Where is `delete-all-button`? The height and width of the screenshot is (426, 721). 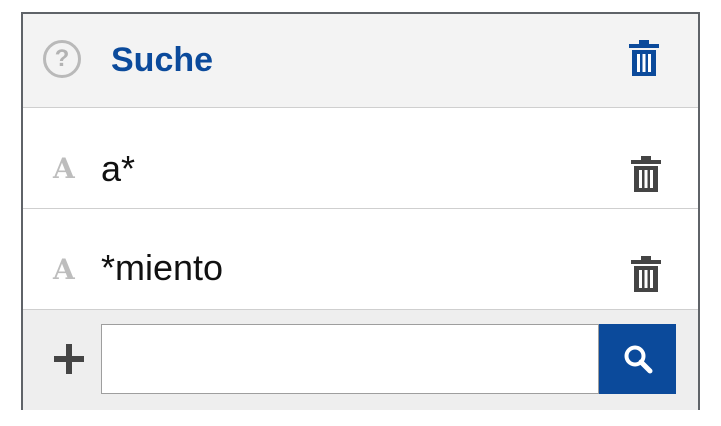 delete-all-button is located at coordinates (644, 58).